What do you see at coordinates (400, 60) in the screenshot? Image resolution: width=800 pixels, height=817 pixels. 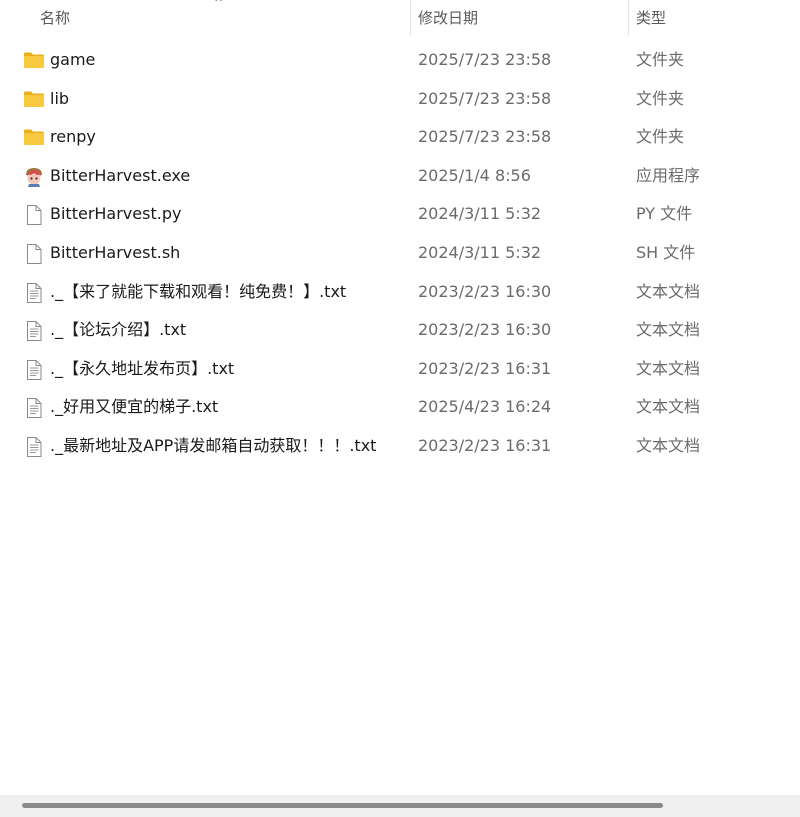 I see `file-row: game 2025/7/23 23:58 文件夹` at bounding box center [400, 60].